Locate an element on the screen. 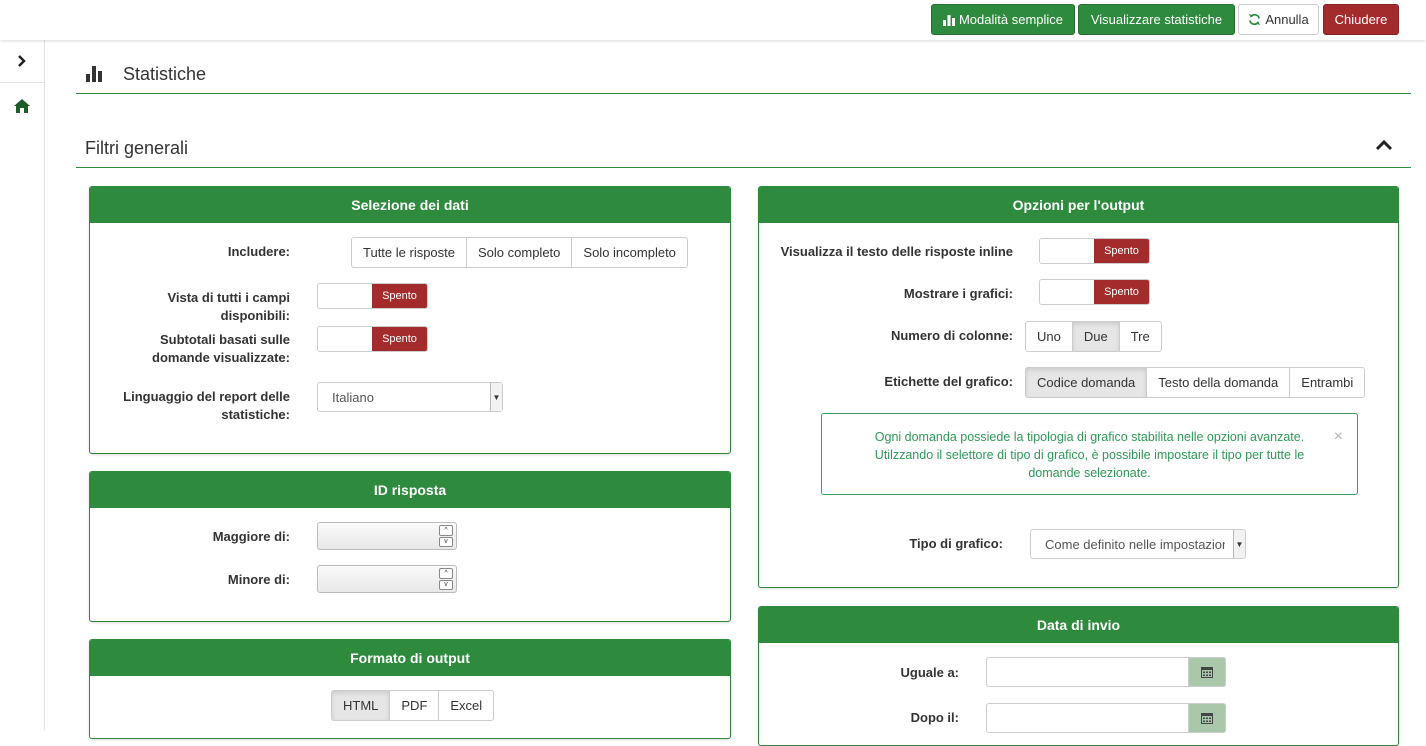 The width and height of the screenshot is (1426, 746). page-title: Statistiche is located at coordinates (165, 74).